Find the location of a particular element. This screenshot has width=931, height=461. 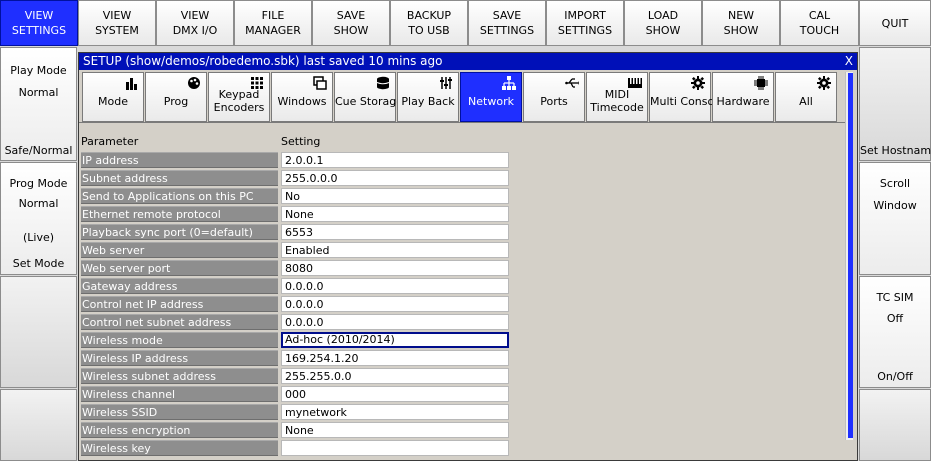

toolbar-button-view-settings: VIEW SETTINGS is located at coordinates (39, 23).